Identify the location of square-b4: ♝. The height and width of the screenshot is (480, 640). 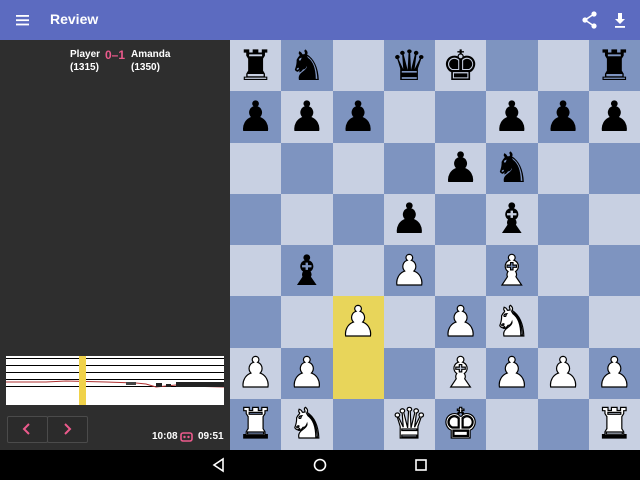
(307, 271).